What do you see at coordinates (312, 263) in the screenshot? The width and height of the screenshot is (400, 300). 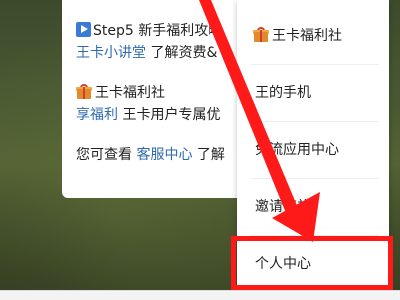 I see `annotation-highlight-box` at bounding box center [312, 263].